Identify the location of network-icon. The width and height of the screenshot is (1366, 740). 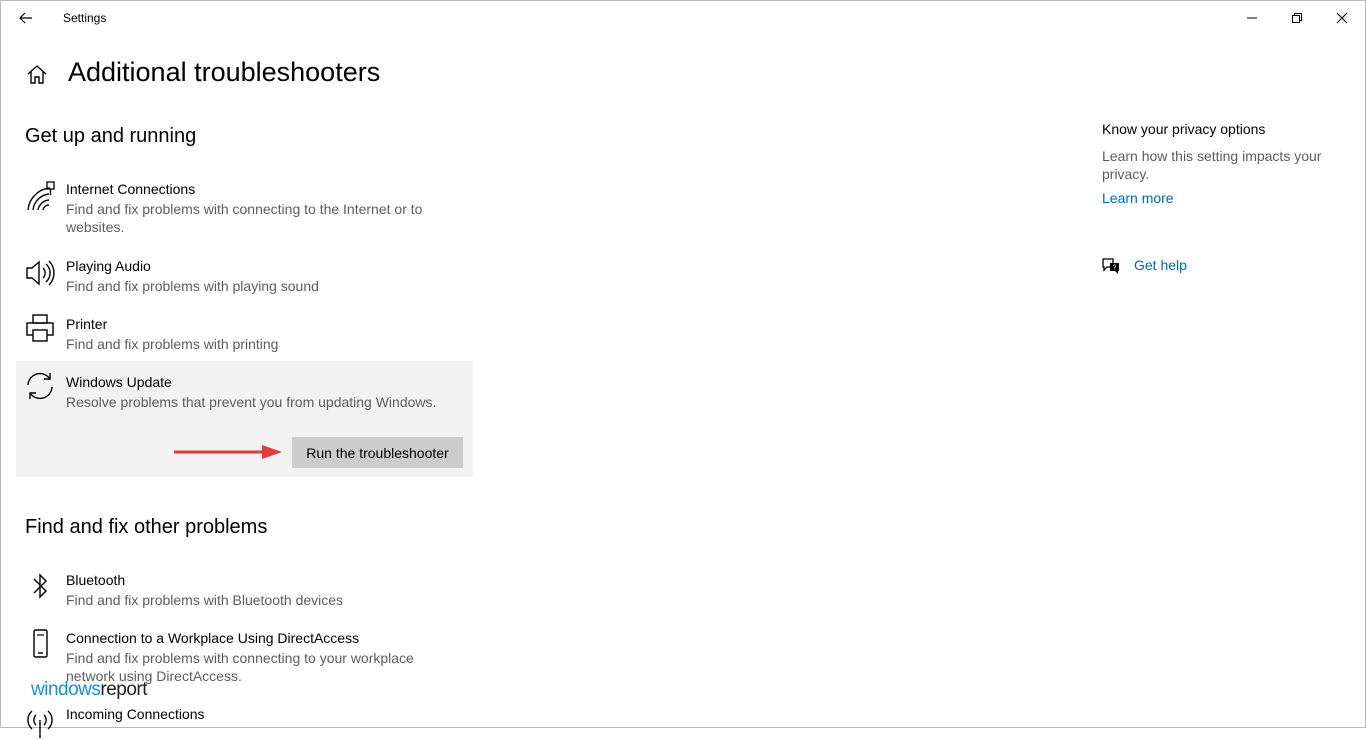
(41, 196).